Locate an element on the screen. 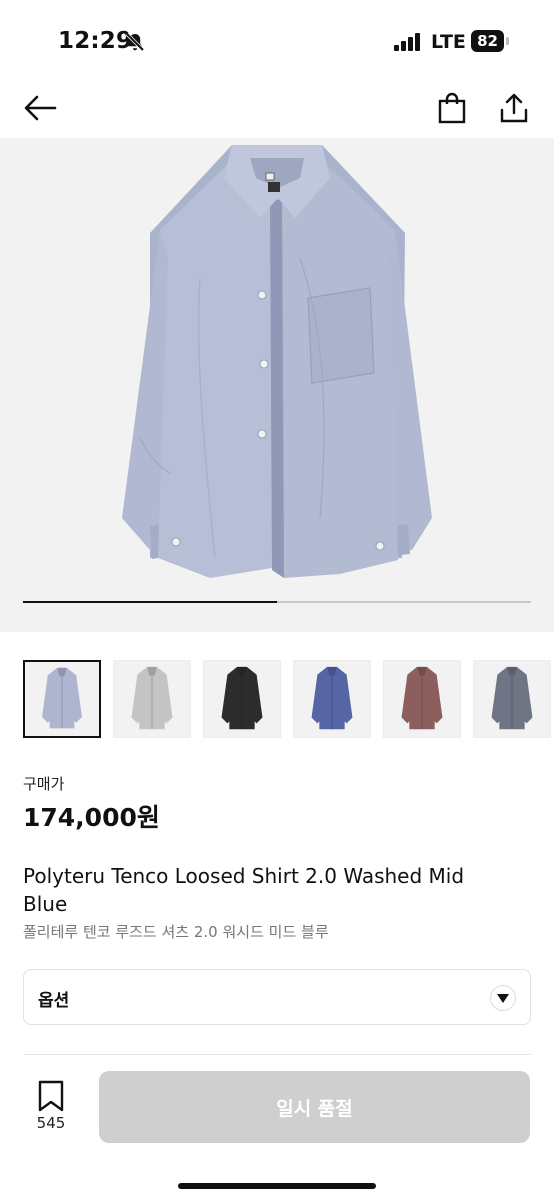 The image size is (554, 1200). share-button is located at coordinates (514, 108).